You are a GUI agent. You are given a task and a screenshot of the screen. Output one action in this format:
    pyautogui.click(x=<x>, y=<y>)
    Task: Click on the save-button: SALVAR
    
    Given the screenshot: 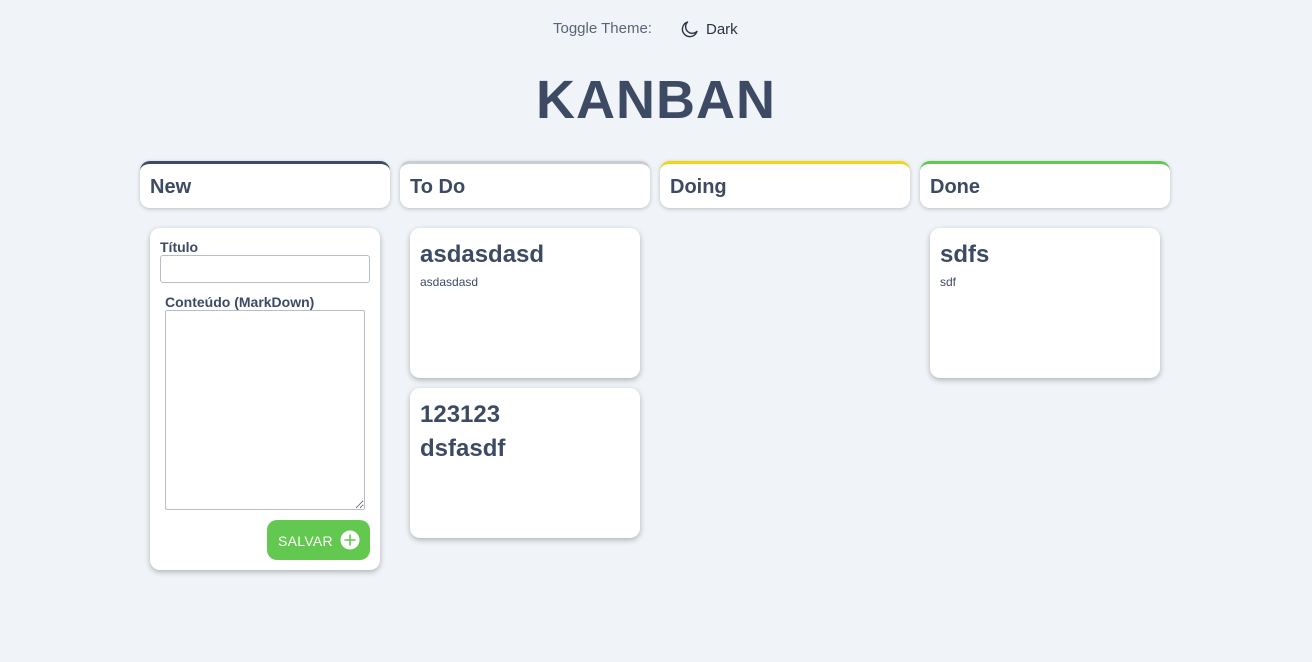 What is the action you would take?
    pyautogui.click(x=318, y=540)
    